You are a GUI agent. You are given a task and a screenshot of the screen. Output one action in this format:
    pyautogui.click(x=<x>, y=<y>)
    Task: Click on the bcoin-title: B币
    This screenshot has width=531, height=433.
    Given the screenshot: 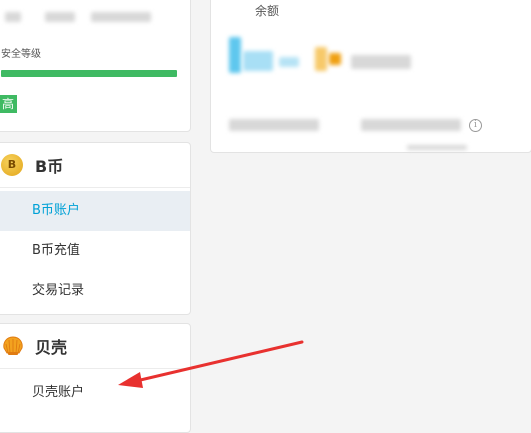 What is the action you would take?
    pyautogui.click(x=49, y=166)
    